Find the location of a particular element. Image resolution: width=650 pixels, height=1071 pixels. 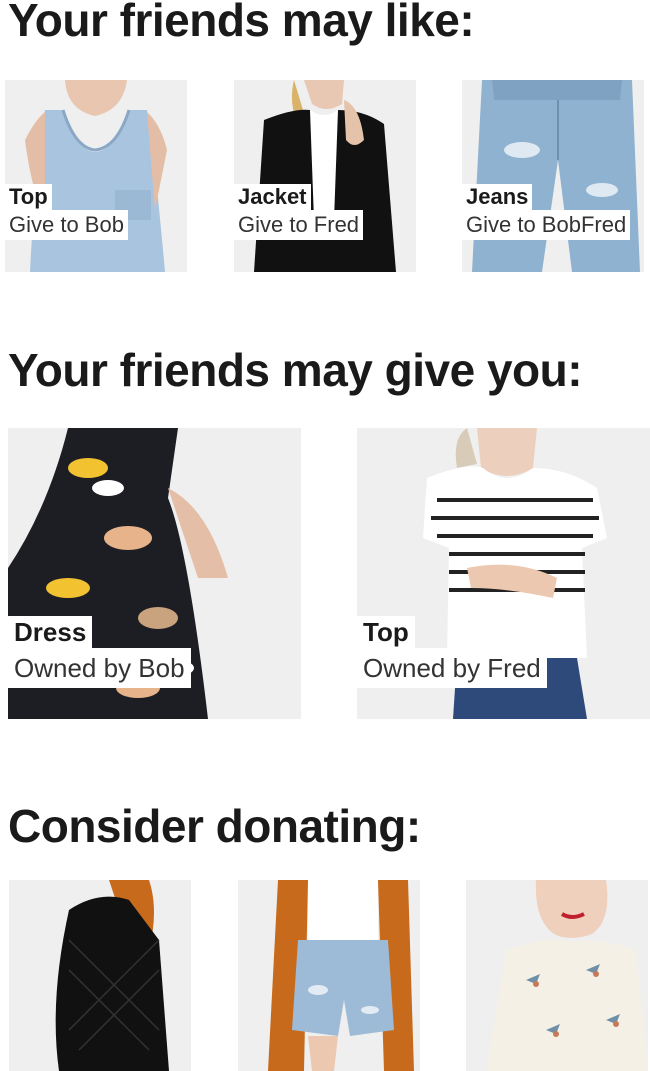

product-card-jacket: Jacket Give to Fred is located at coordinates (325, 176).